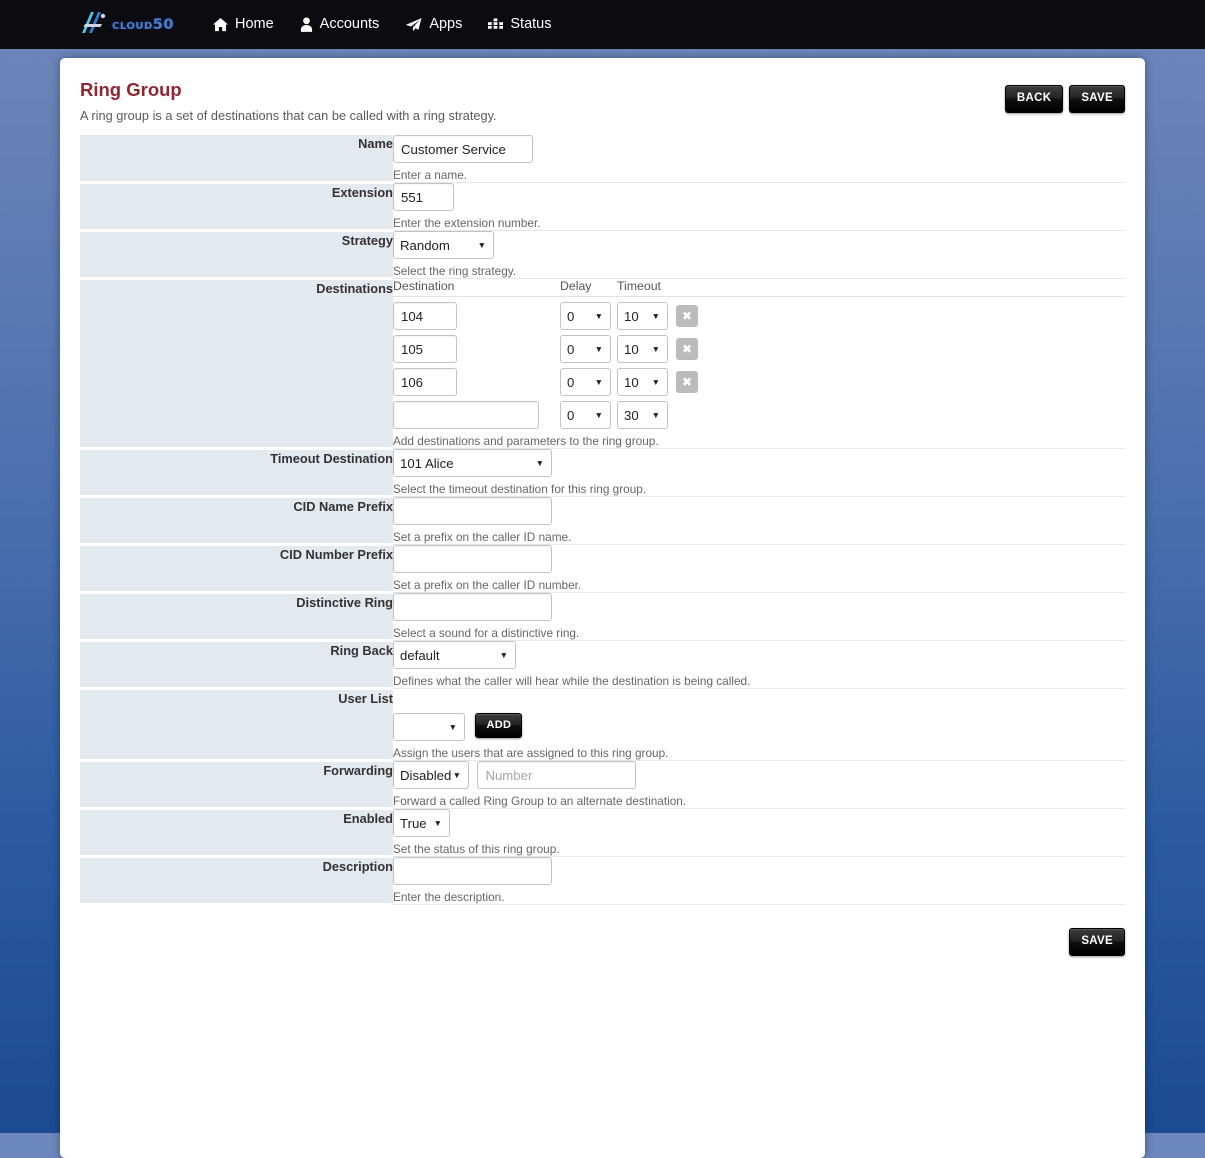 This screenshot has width=1205, height=1158. What do you see at coordinates (367, 241) in the screenshot?
I see `label-strategy: Strategy` at bounding box center [367, 241].